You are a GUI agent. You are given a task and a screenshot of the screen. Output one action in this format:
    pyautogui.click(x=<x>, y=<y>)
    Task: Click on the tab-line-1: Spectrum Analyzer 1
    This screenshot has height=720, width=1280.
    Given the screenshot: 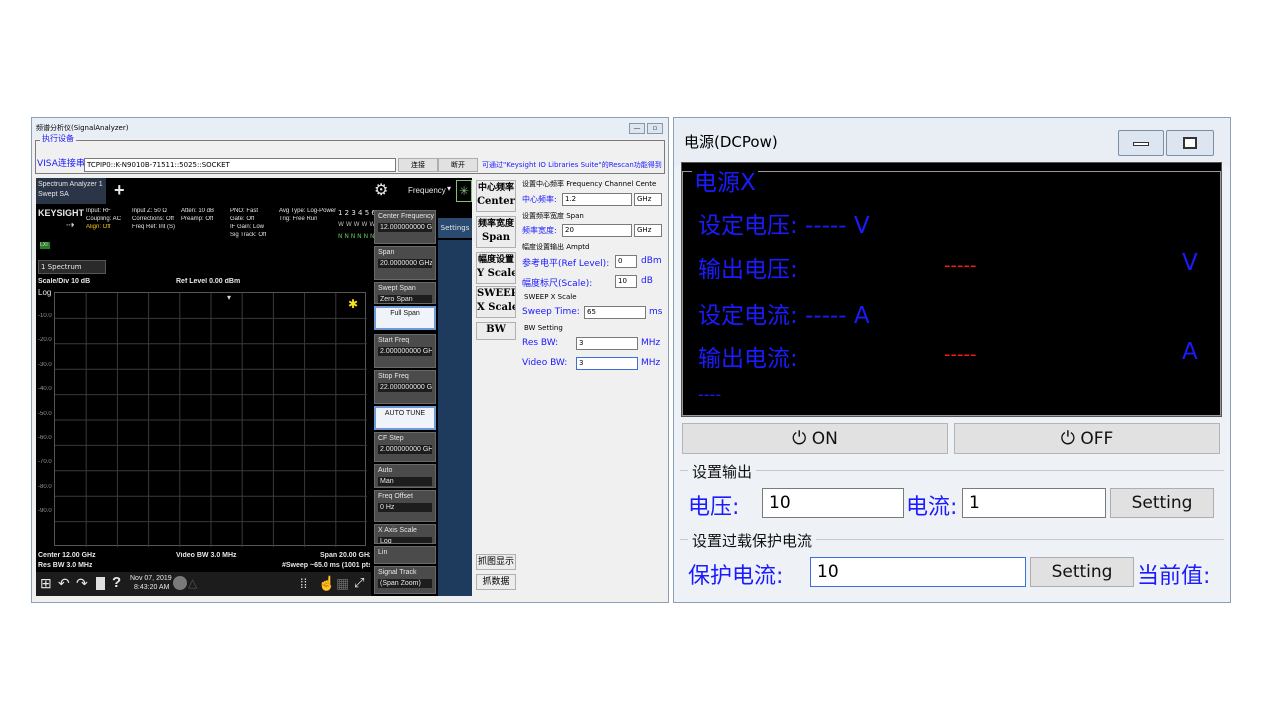 What is the action you would take?
    pyautogui.click(x=70, y=184)
    